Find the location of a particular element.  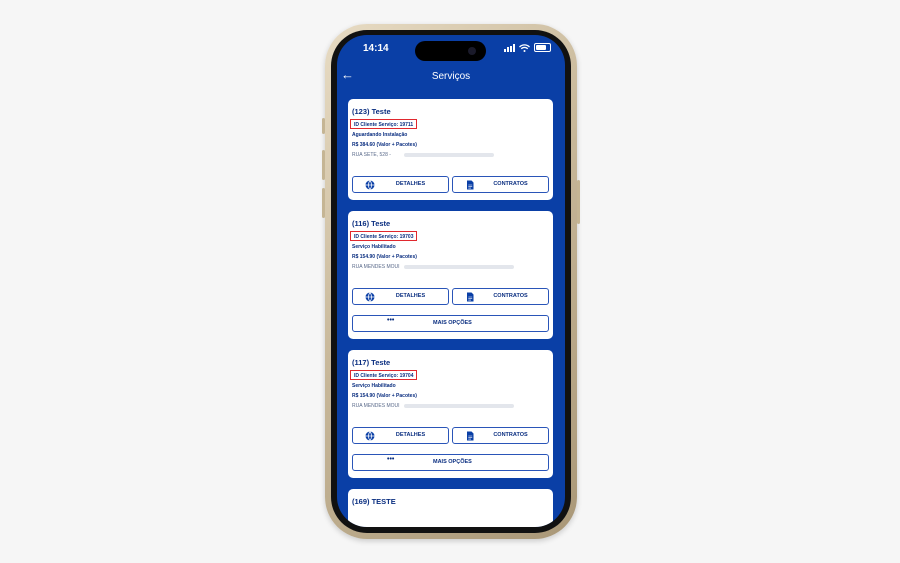

status-bar: 14:14 is located at coordinates (451, 48).